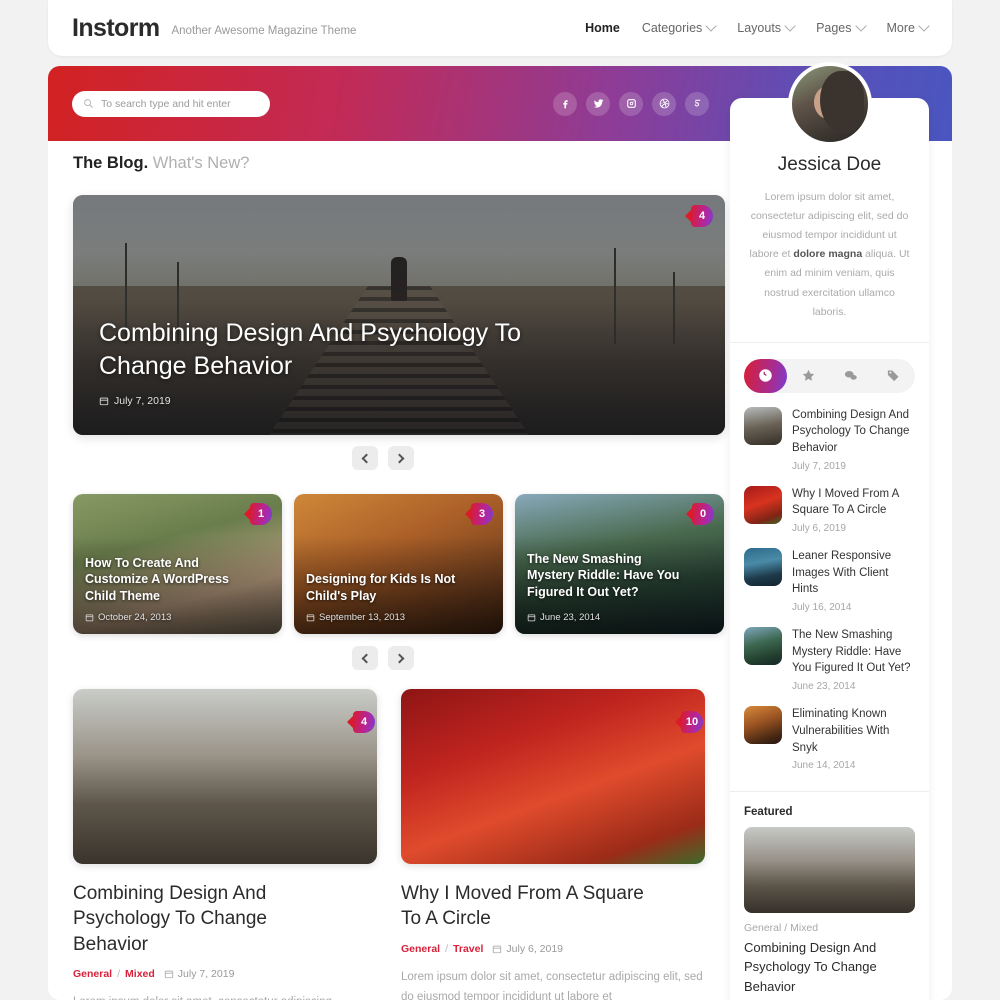 This screenshot has height=1000, width=1000. Describe the element at coordinates (570, 617) in the screenshot. I see `card-date-text: June 23, 2014` at that location.